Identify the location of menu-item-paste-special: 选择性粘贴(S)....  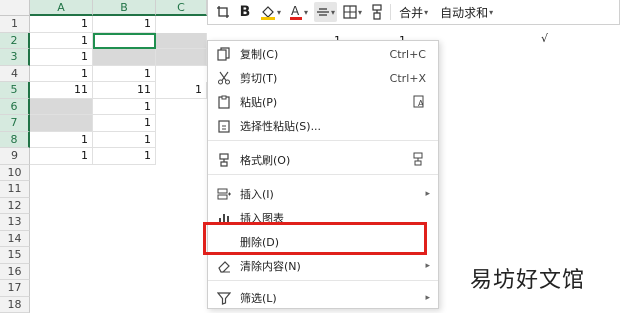
(323, 126).